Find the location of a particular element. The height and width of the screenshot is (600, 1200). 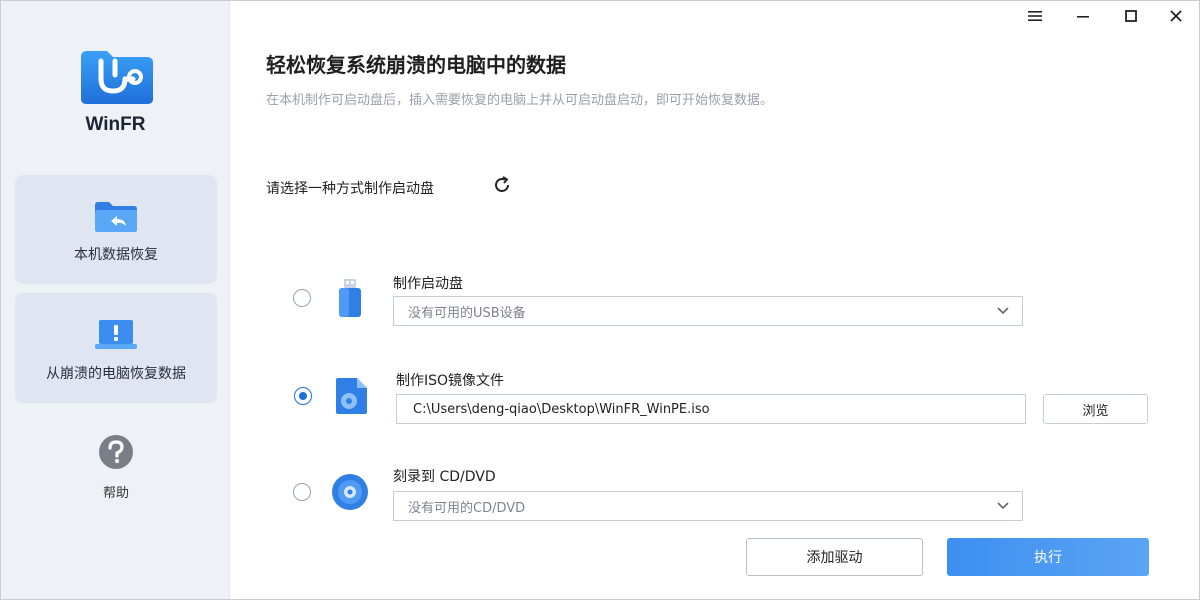

page-title: 轻松恢复系统崩溃的电脑中的数据 is located at coordinates (416, 65).